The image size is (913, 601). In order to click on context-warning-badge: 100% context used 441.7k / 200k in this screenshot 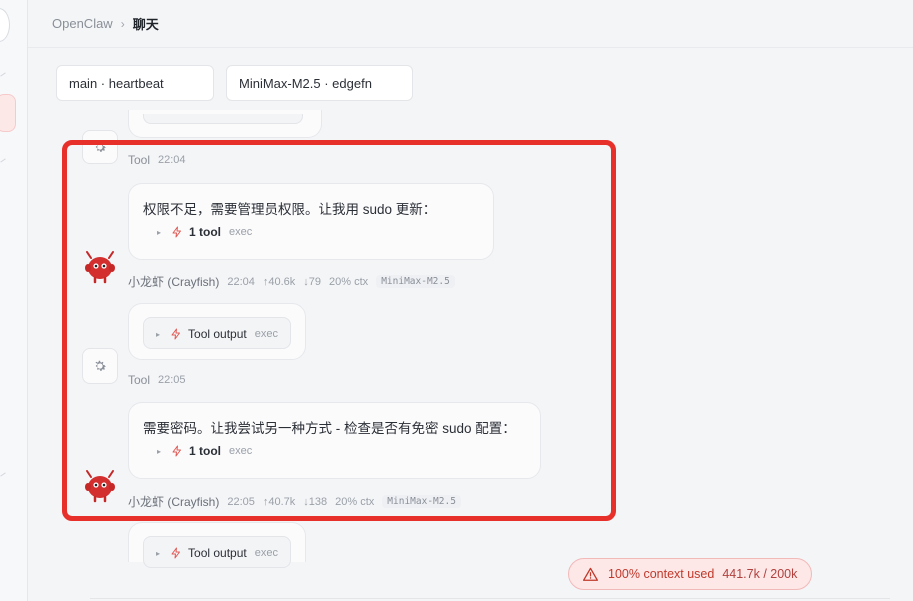, I will do `click(690, 574)`.